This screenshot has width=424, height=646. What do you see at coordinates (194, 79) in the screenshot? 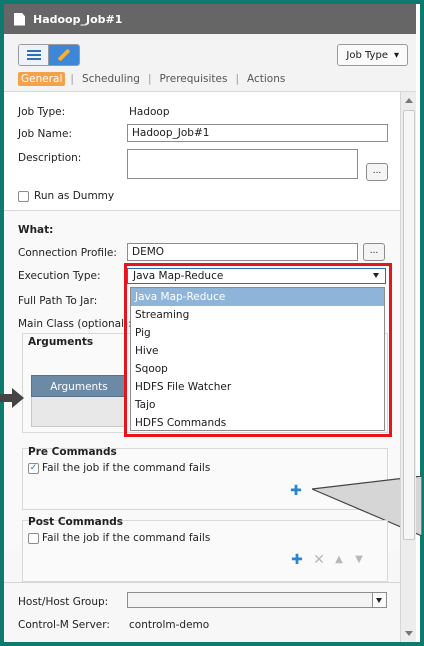
I see `tab-prerequisites: Prerequisites` at bounding box center [194, 79].